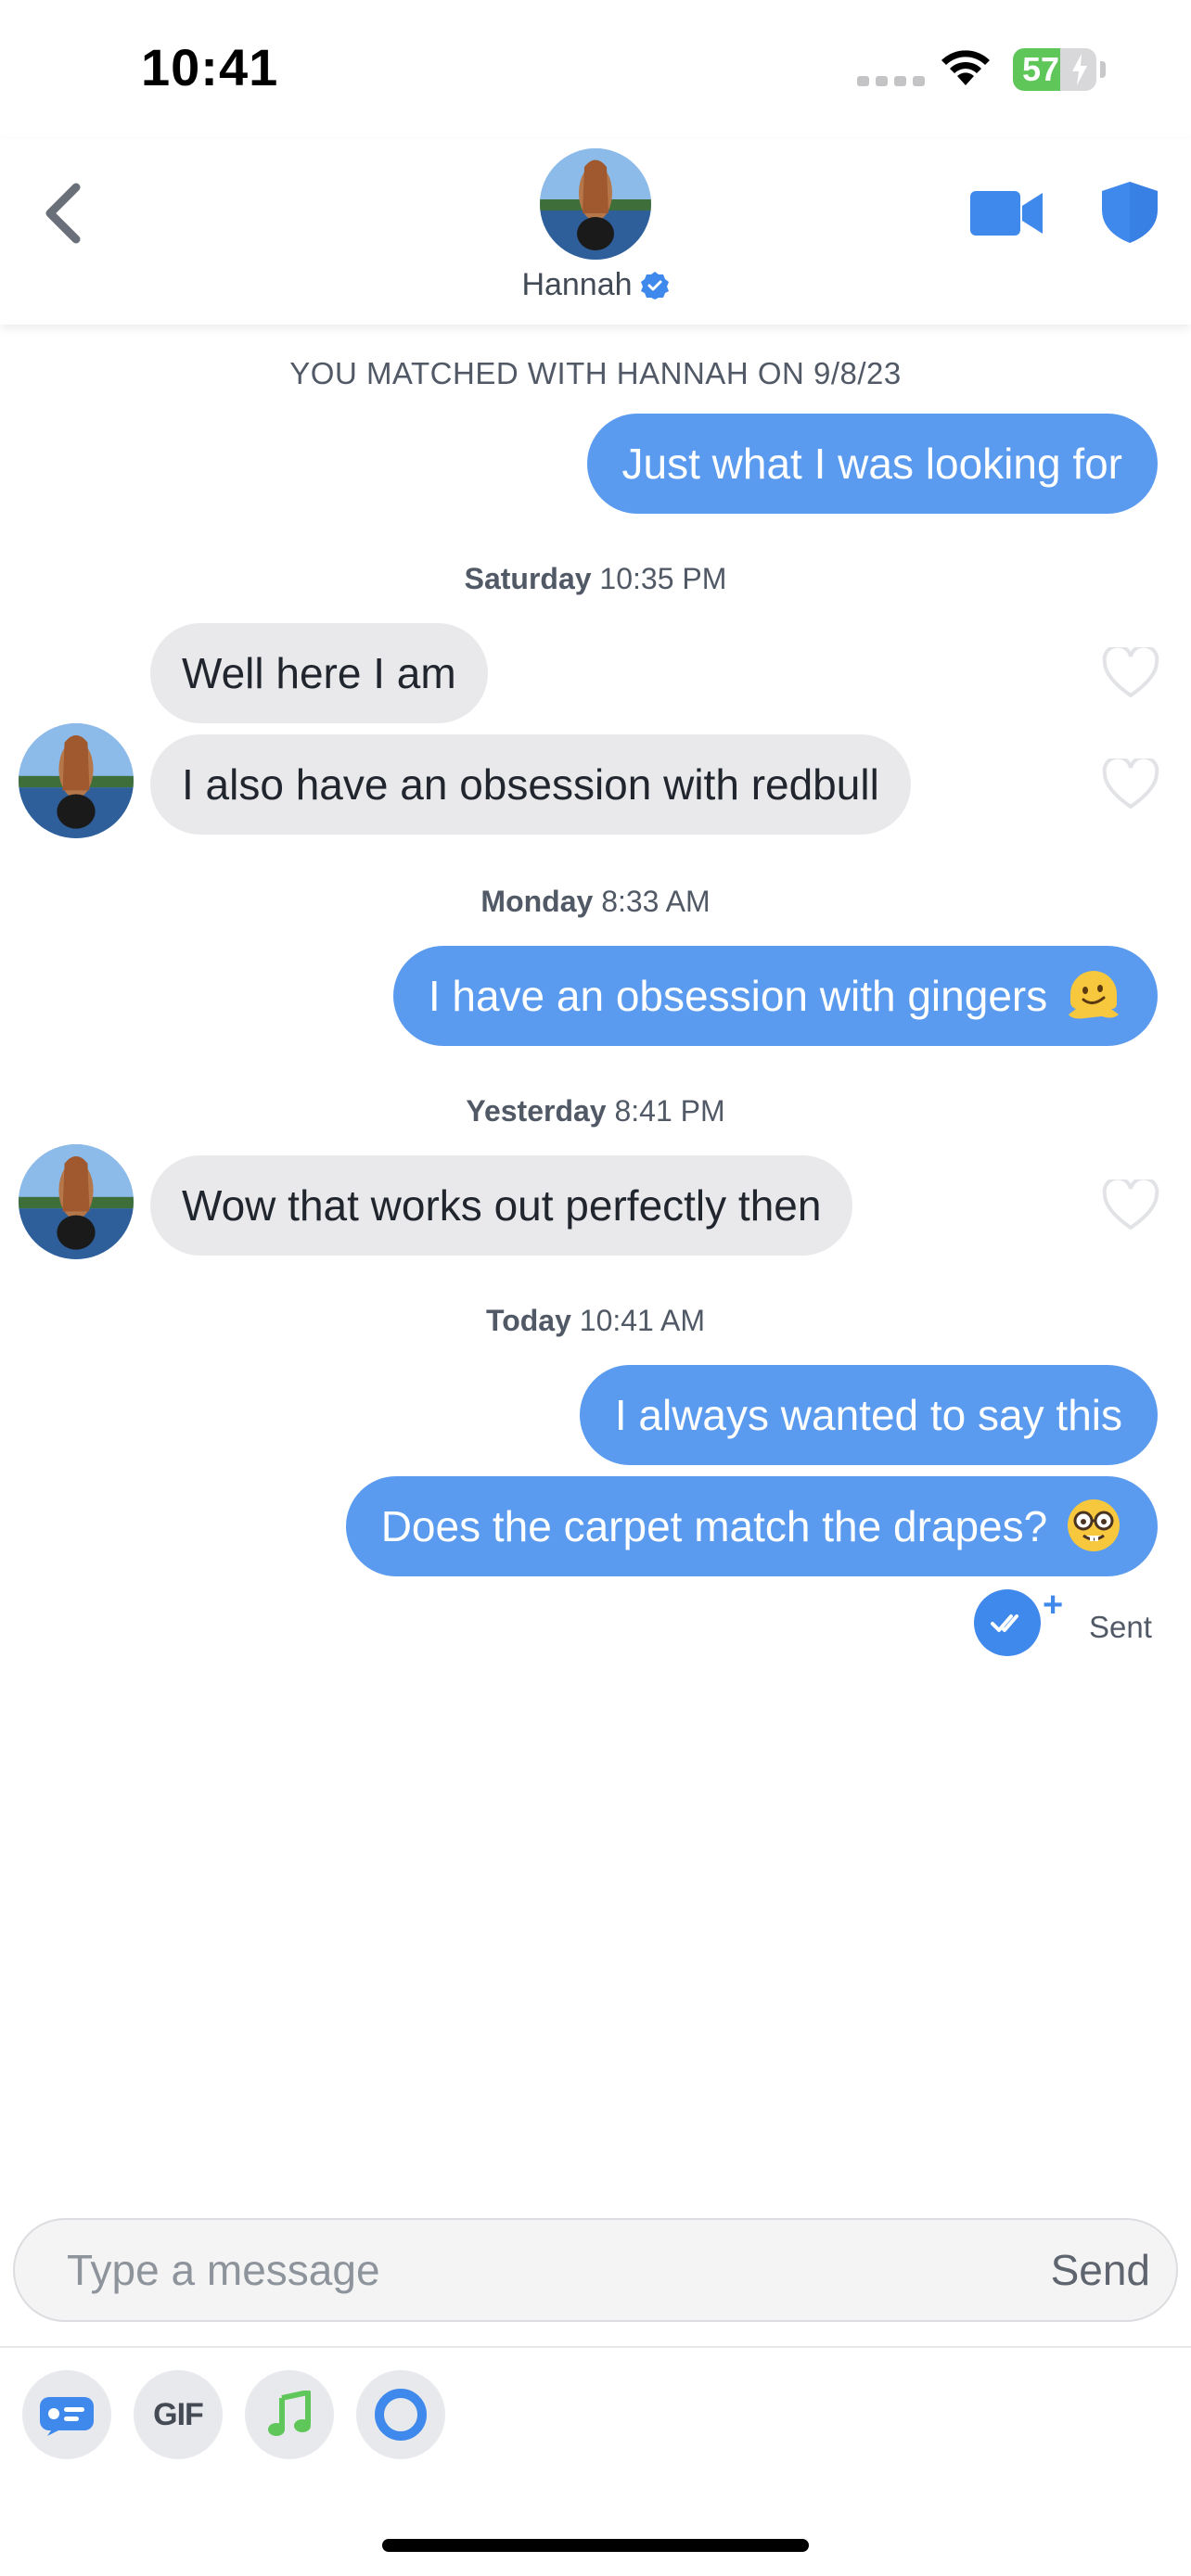 The height and width of the screenshot is (2576, 1191). I want to click on read-receipt, so click(1007, 1622).